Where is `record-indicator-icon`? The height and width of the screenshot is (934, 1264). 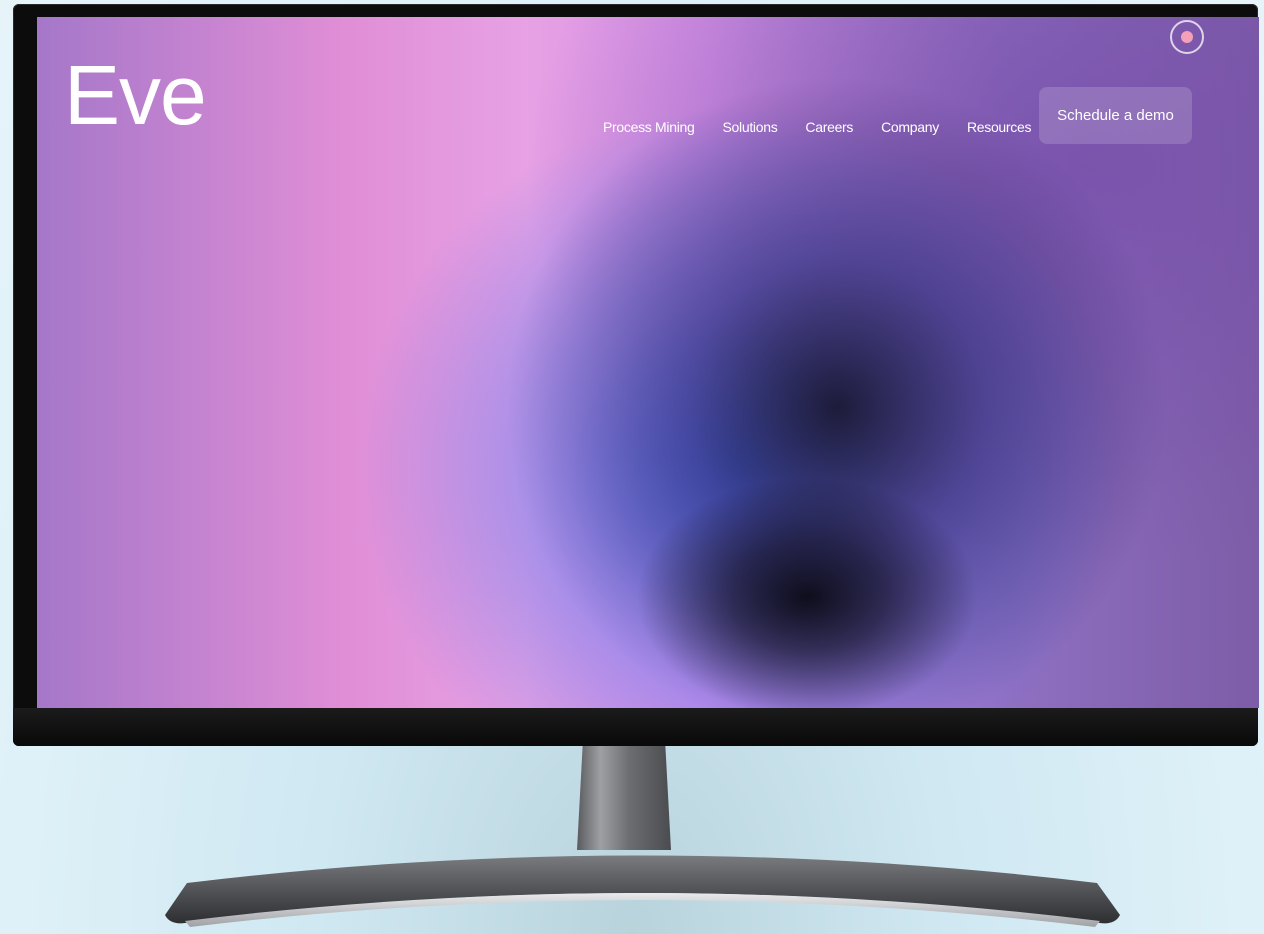
record-indicator-icon is located at coordinates (1187, 37).